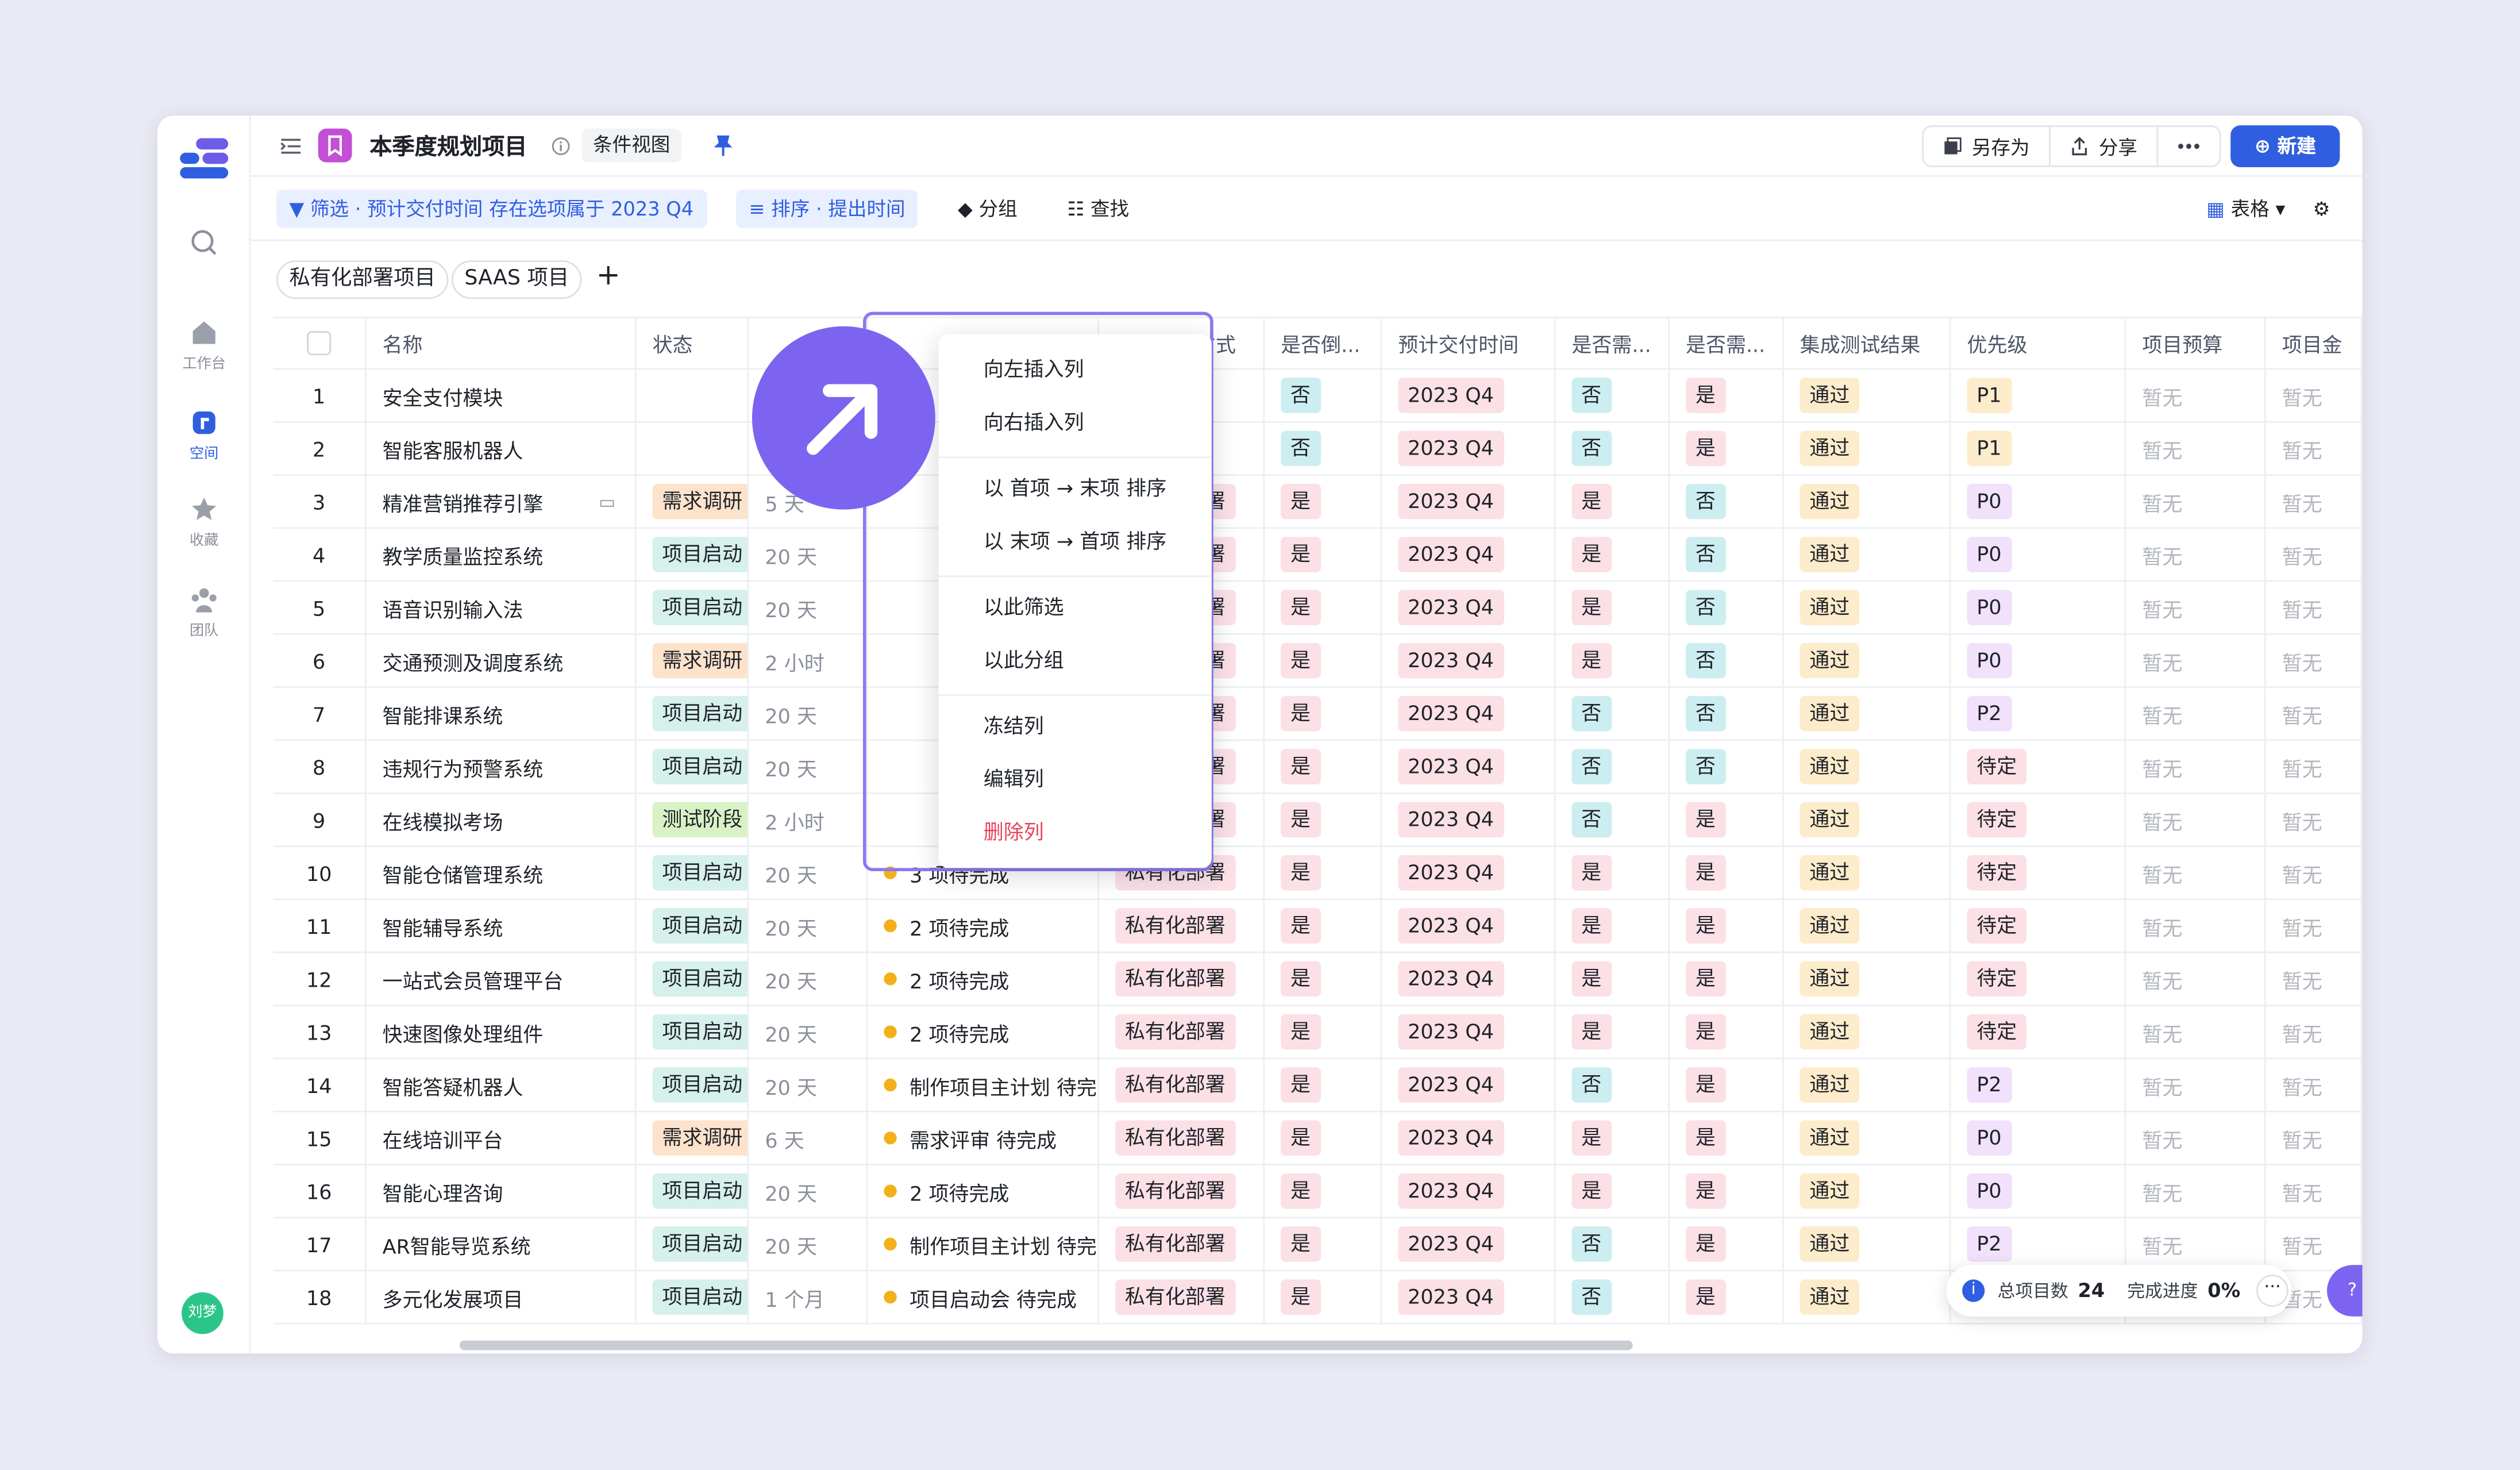 The width and height of the screenshot is (2520, 1470). What do you see at coordinates (693, 343) in the screenshot?
I see `column-header: 状态` at bounding box center [693, 343].